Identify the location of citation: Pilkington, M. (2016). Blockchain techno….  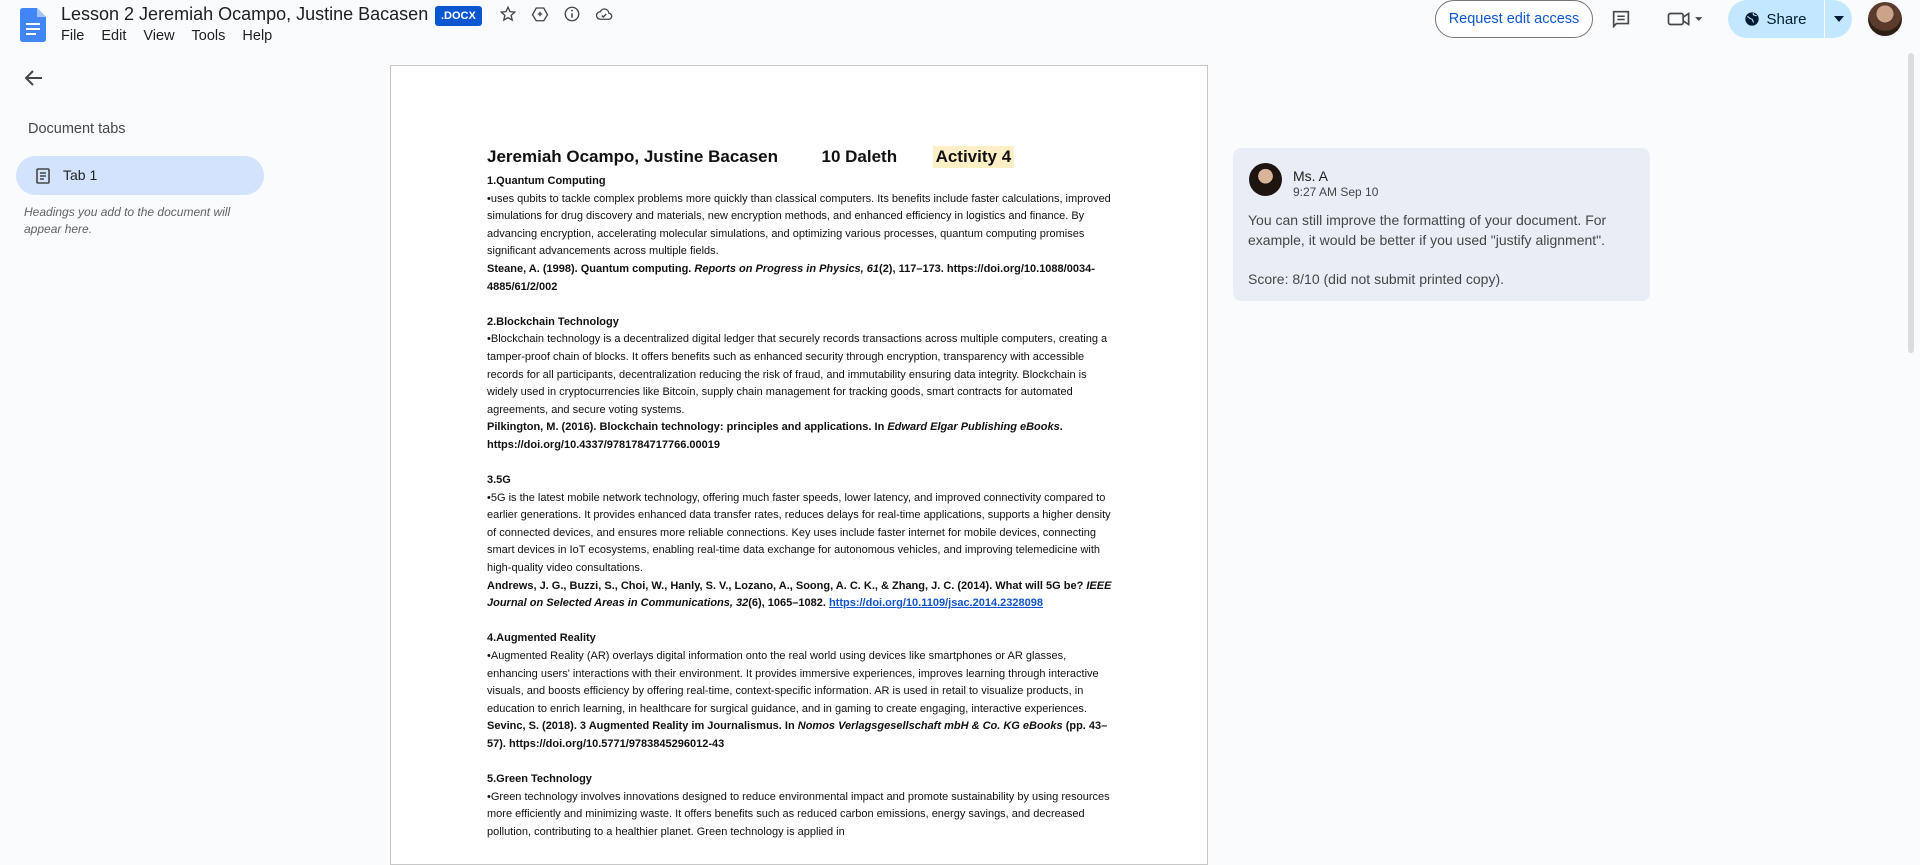
(802, 436).